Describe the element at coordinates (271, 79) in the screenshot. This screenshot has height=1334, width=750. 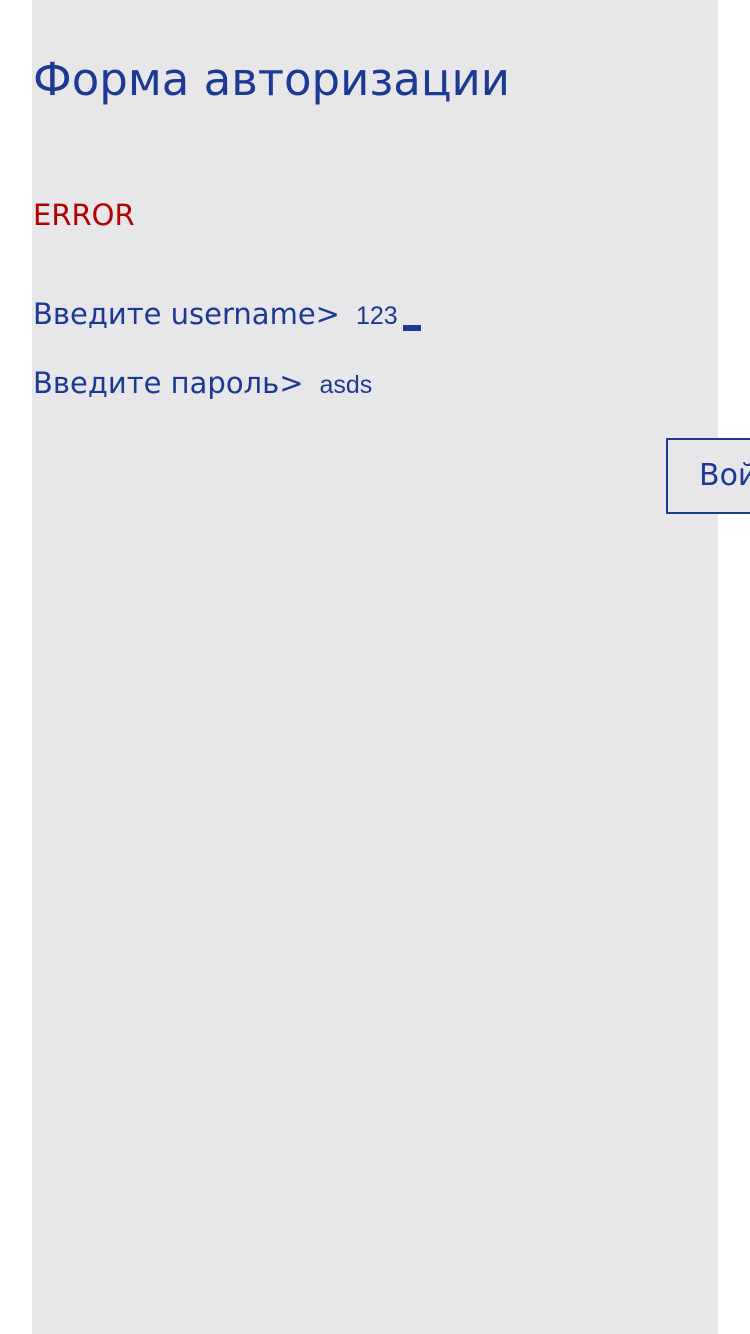
I see `page-title: Форма авторизации` at that location.